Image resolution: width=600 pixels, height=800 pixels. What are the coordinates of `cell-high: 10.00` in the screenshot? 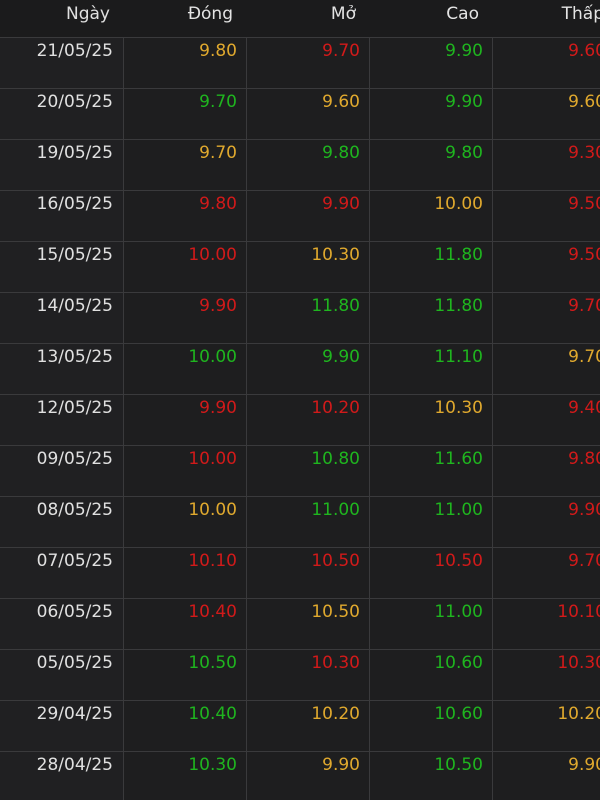 It's located at (431, 216).